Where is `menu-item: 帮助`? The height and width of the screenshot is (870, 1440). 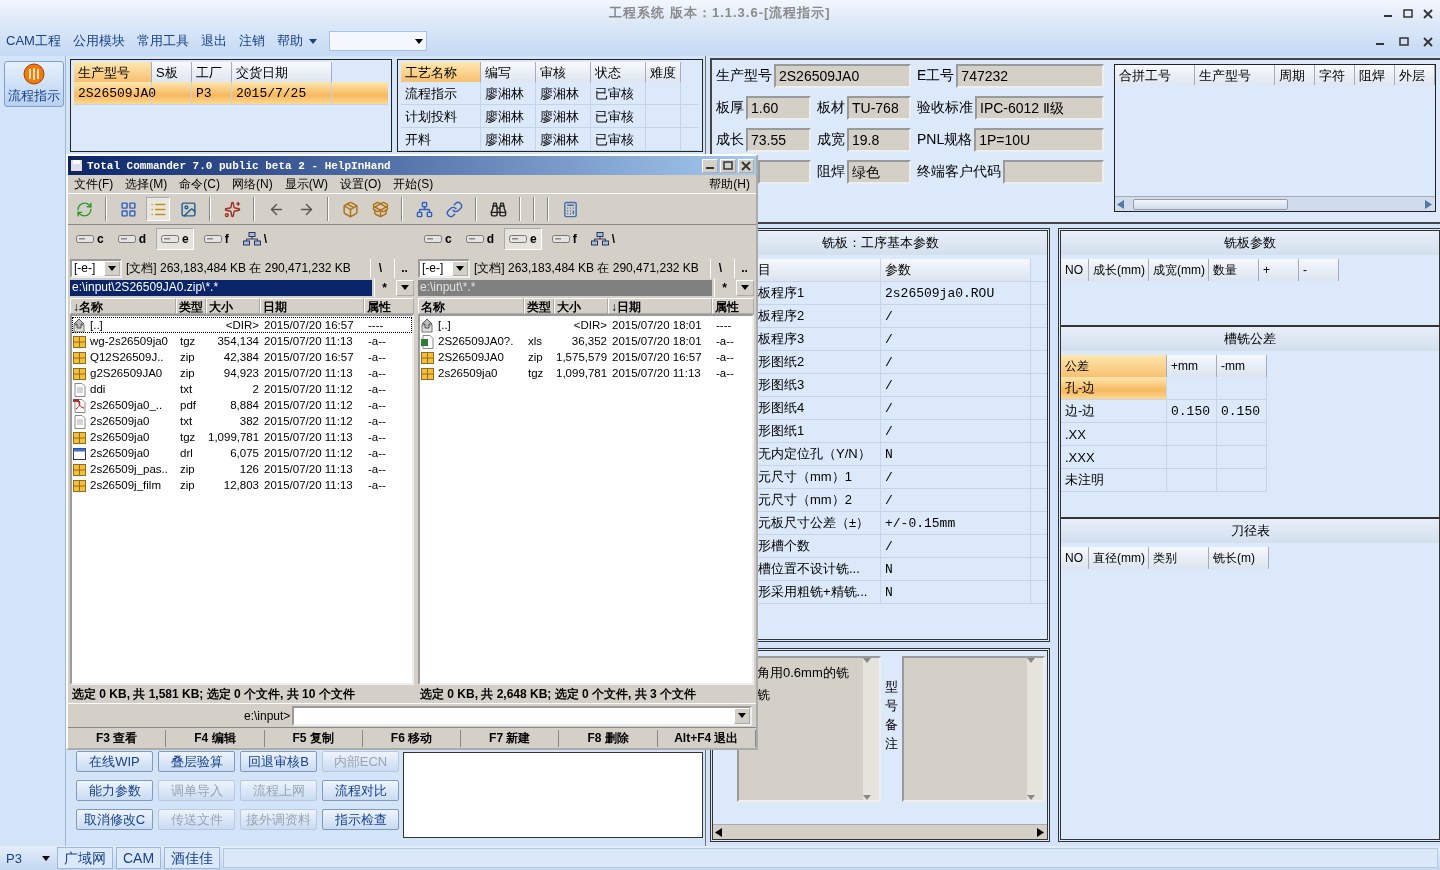 menu-item: 帮助 is located at coordinates (296, 41).